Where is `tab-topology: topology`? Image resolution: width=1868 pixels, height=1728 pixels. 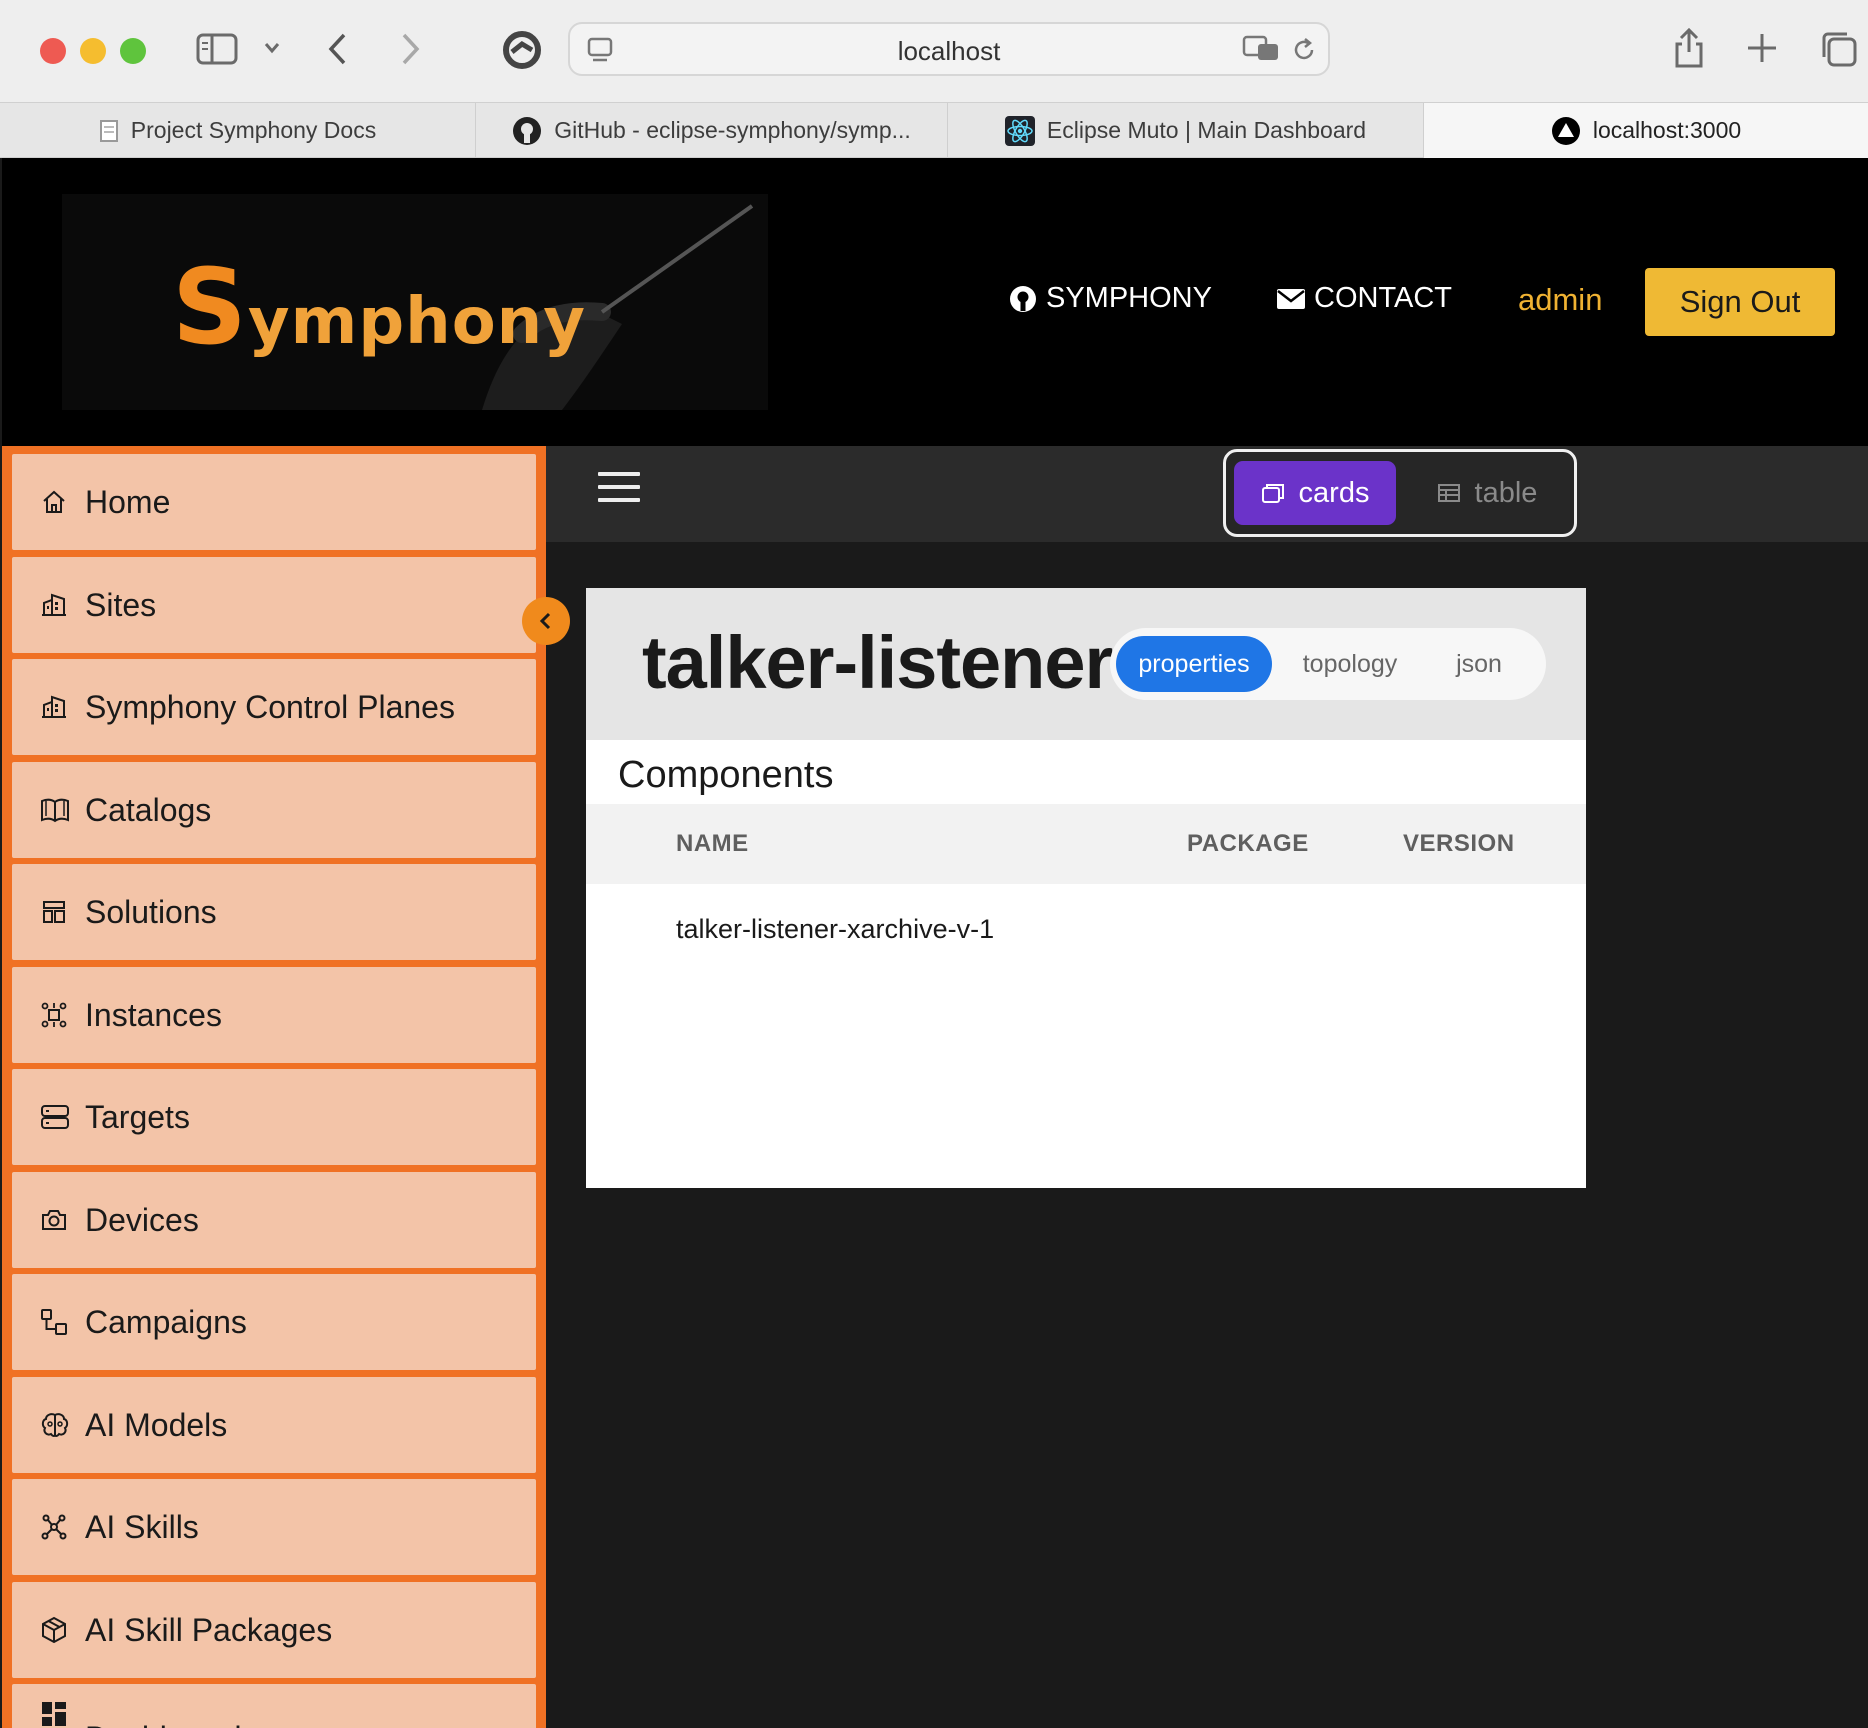 tab-topology: topology is located at coordinates (1350, 664).